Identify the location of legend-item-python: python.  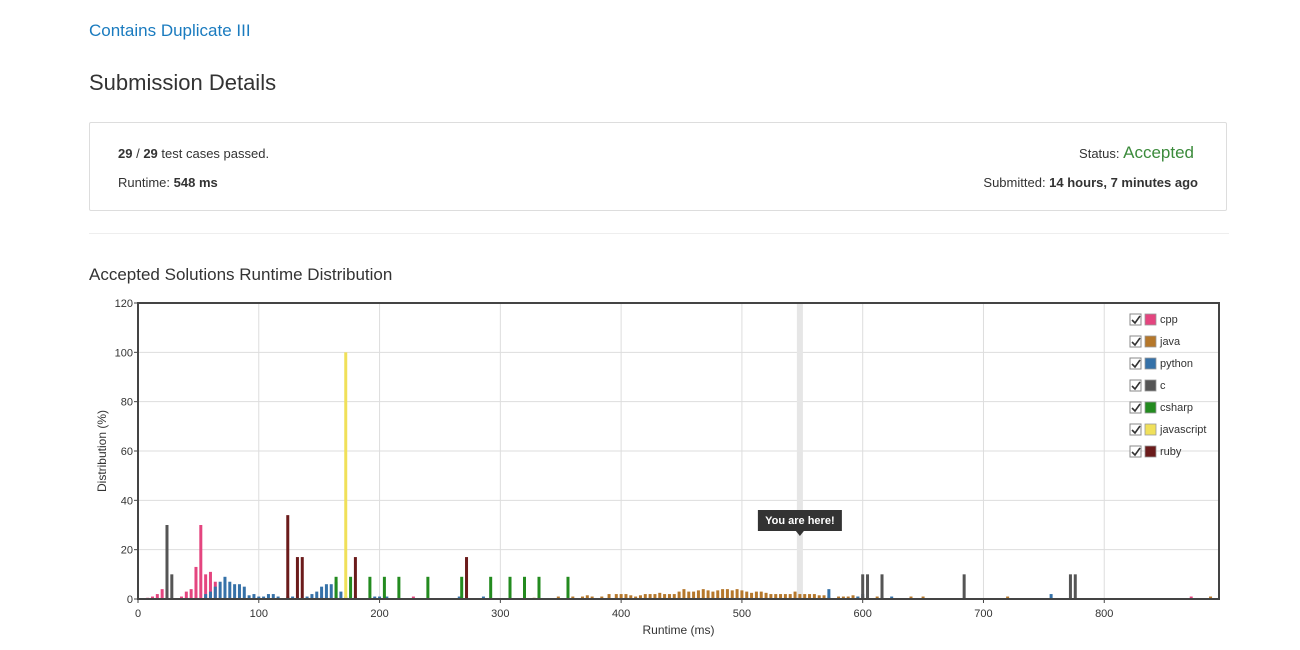
(1161, 363).